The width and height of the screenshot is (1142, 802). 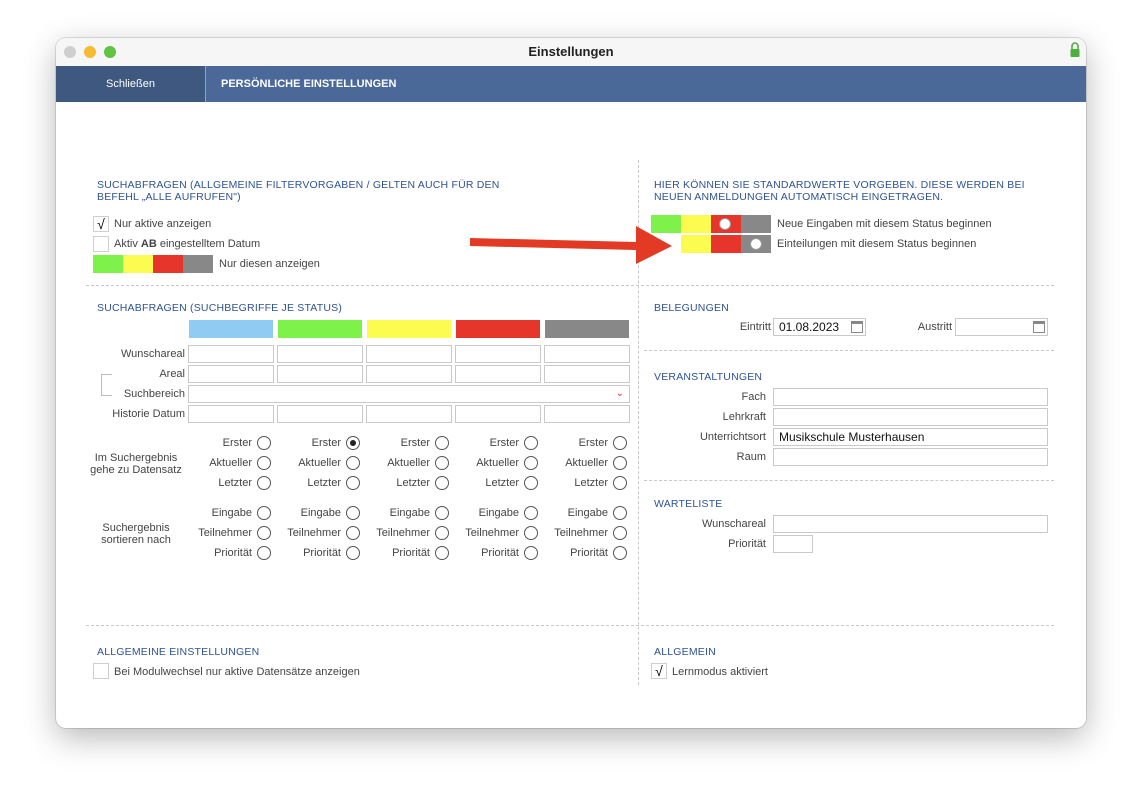 What do you see at coordinates (101, 224) in the screenshot?
I see `only-active-checkbox: √` at bounding box center [101, 224].